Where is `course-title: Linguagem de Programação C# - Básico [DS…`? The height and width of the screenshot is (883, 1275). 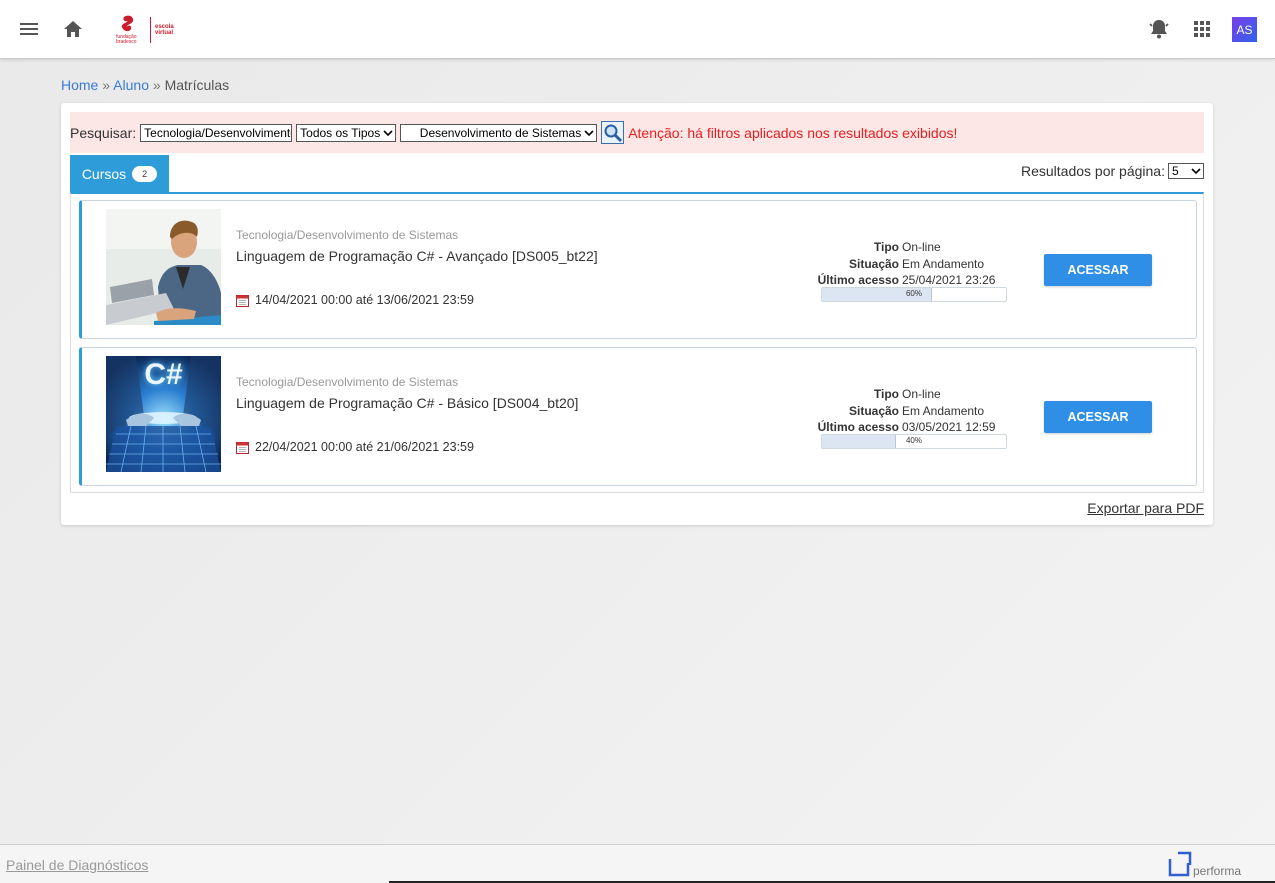
course-title: Linguagem de Programação C# - Básico [DS… is located at coordinates (407, 403).